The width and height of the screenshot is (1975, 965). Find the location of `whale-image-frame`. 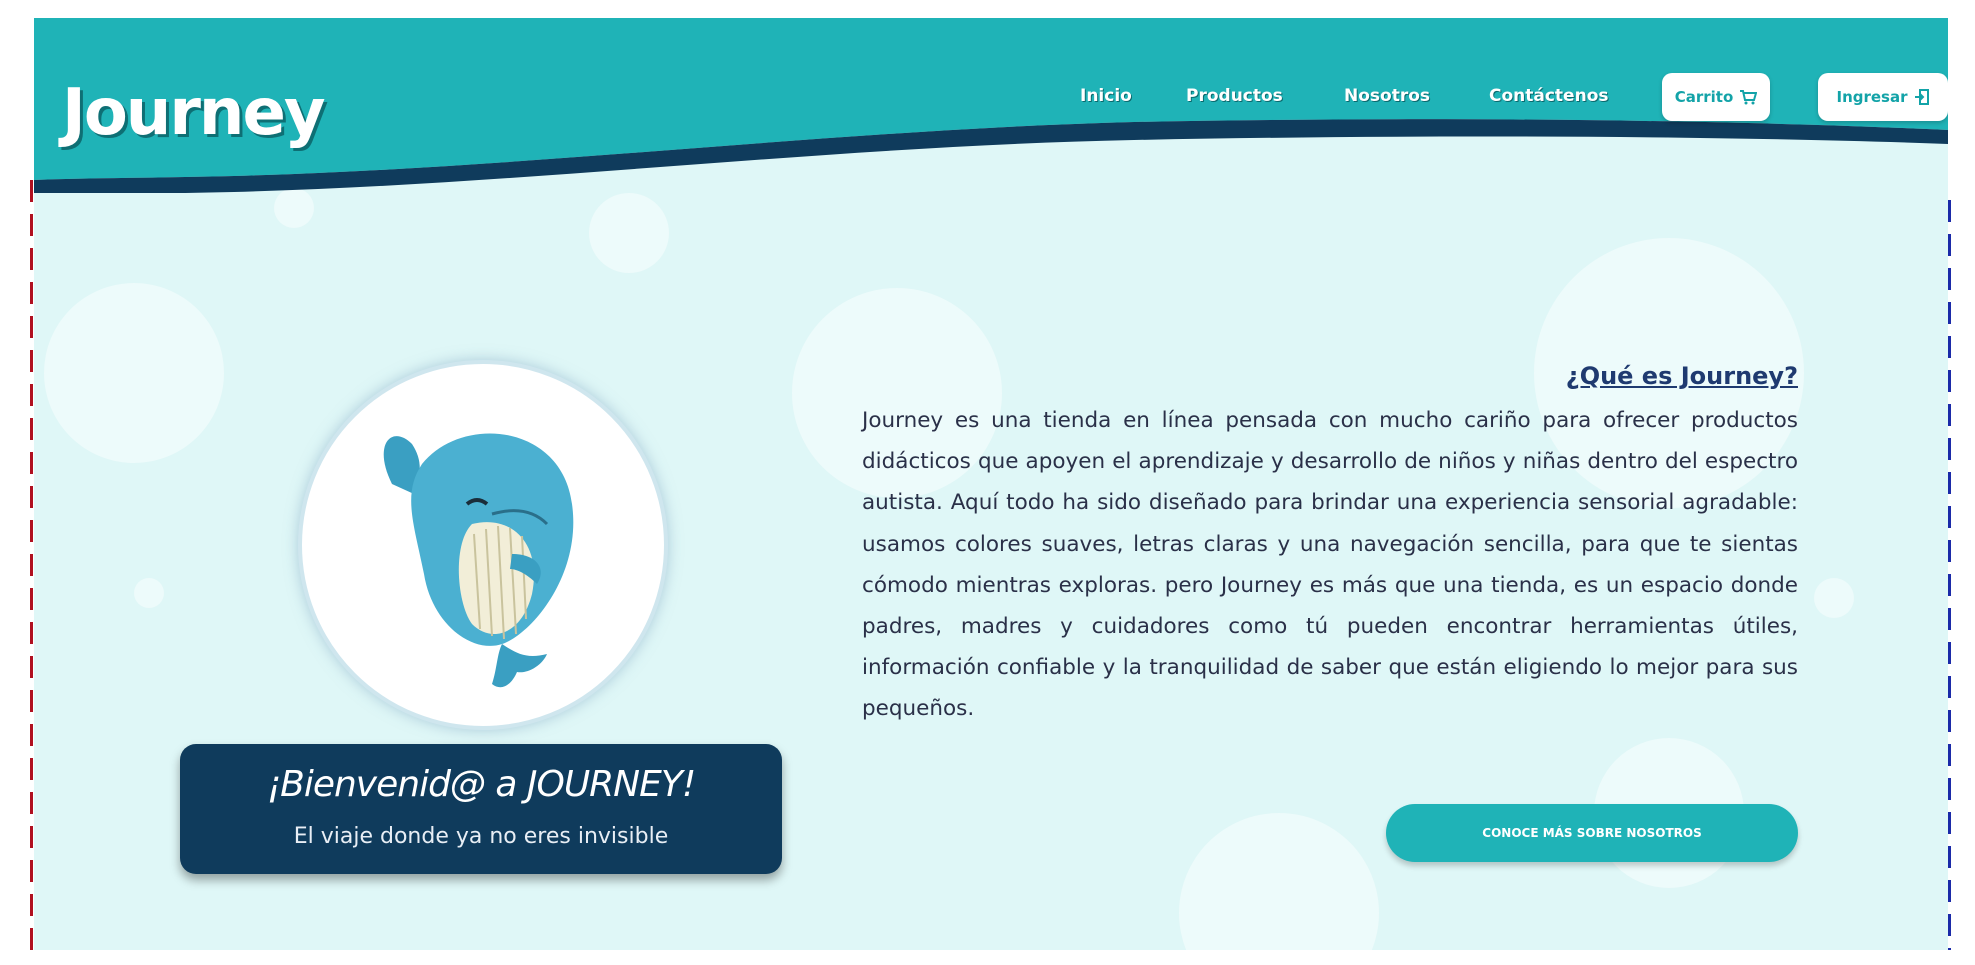

whale-image-frame is located at coordinates (483, 545).